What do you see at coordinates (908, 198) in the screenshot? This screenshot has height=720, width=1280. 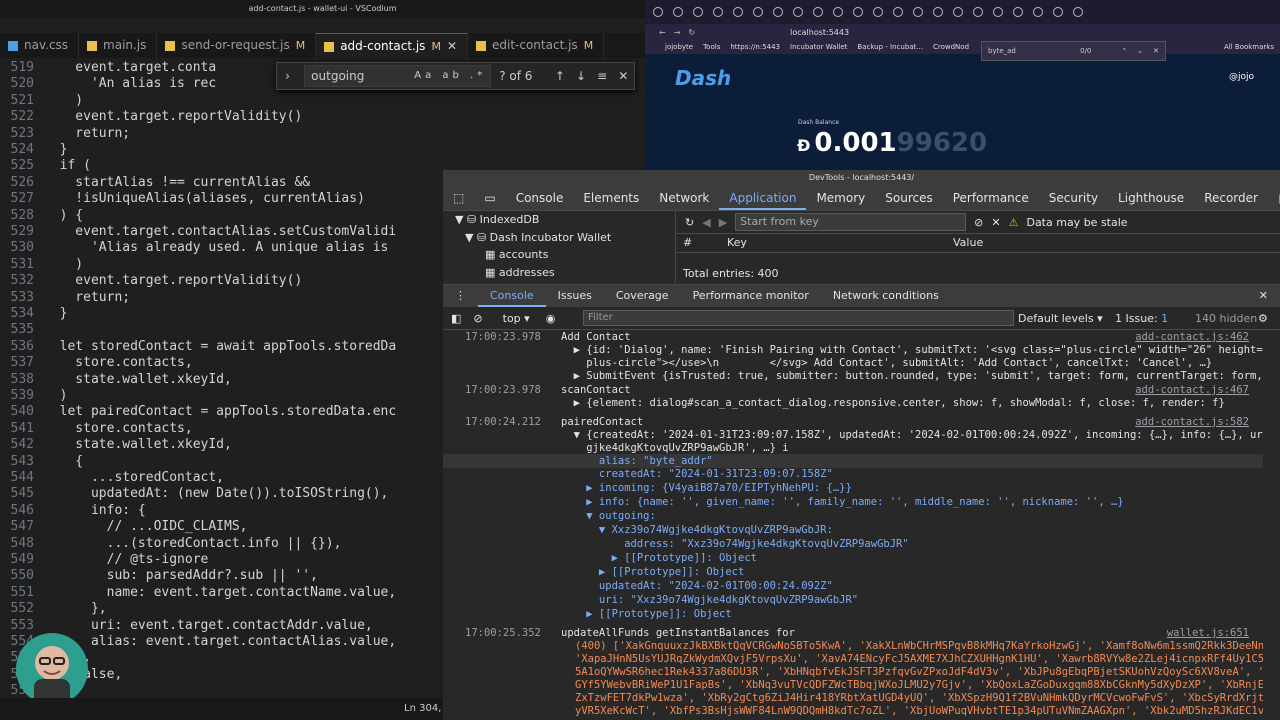 I see `tab-sources: Sources` at bounding box center [908, 198].